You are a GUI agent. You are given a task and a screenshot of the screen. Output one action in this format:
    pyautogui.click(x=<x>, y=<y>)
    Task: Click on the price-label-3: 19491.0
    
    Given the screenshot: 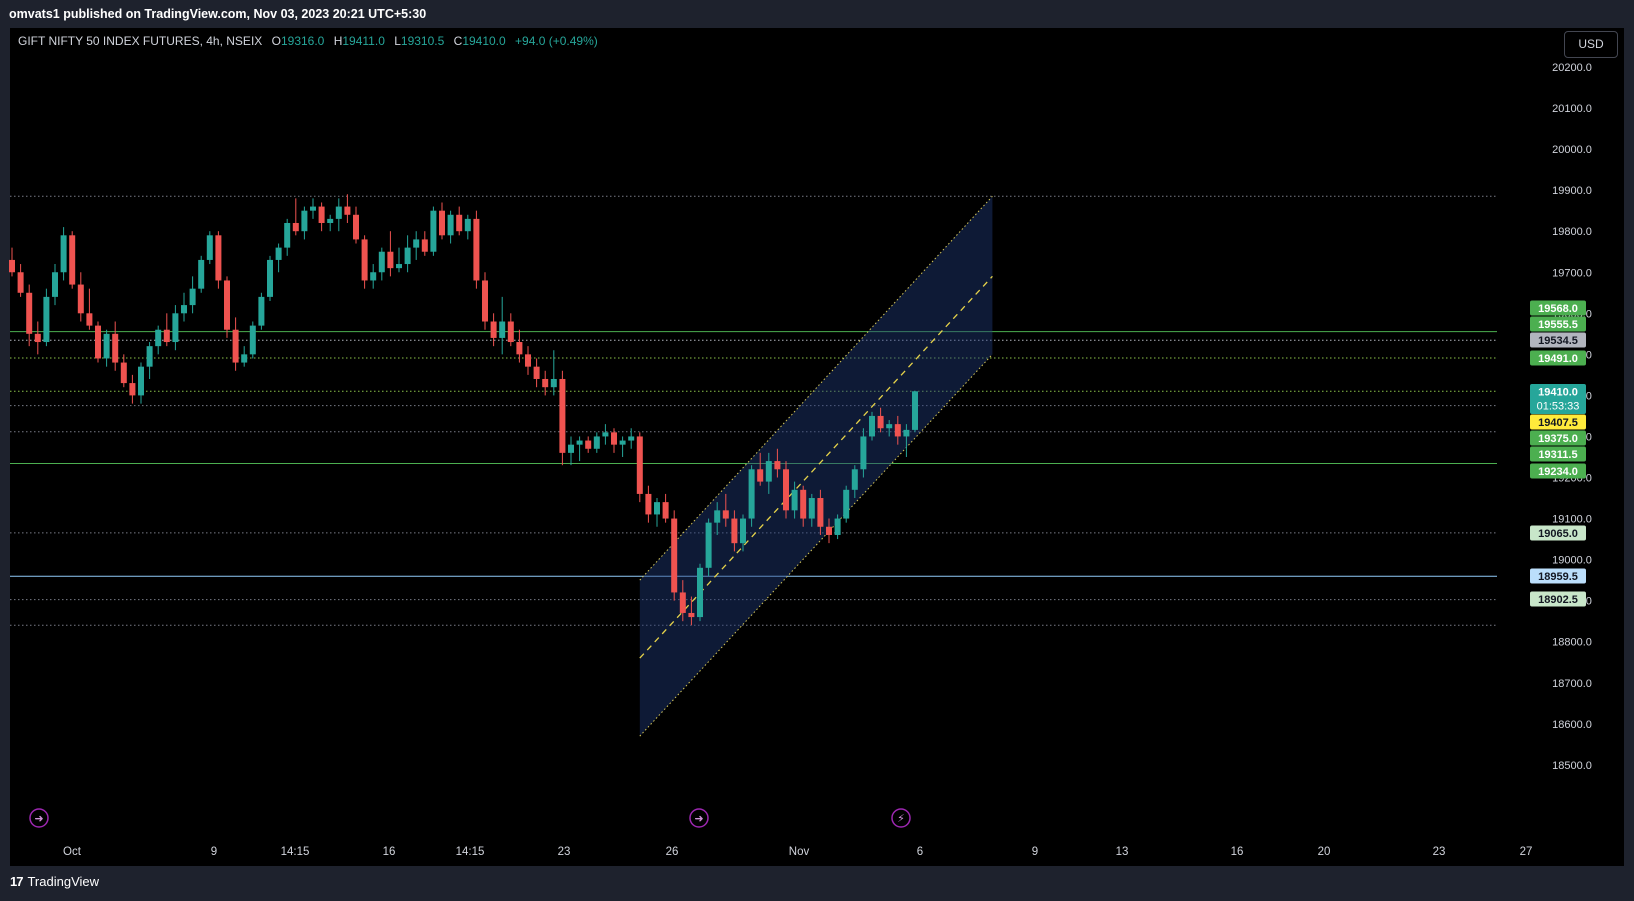 What is the action you would take?
    pyautogui.click(x=1558, y=359)
    